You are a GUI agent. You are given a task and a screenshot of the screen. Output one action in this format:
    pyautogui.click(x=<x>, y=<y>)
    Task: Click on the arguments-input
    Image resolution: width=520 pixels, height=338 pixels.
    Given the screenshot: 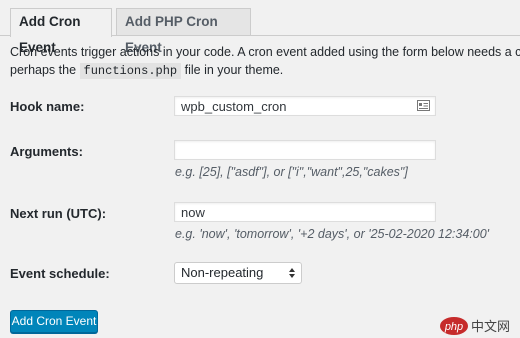 What is the action you would take?
    pyautogui.click(x=305, y=150)
    